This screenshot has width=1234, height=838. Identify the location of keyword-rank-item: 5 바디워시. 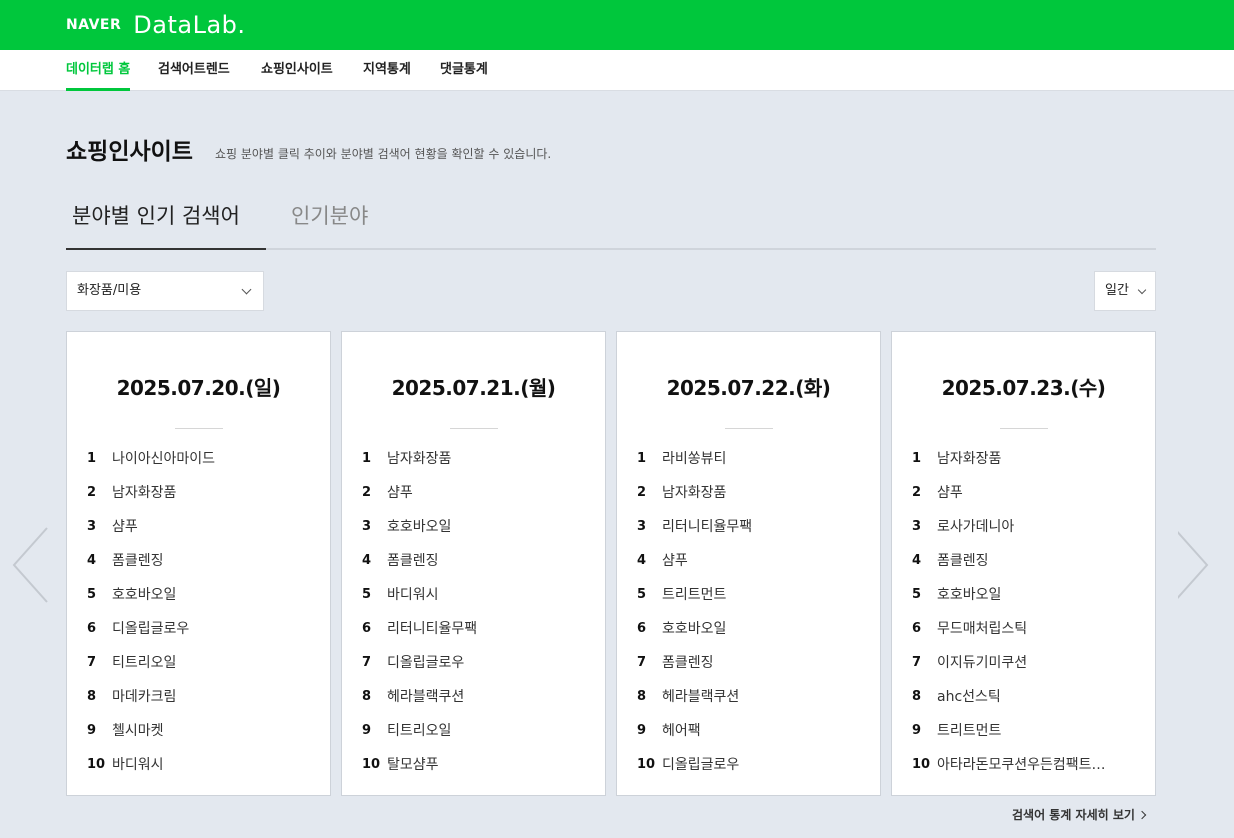
(477, 595).